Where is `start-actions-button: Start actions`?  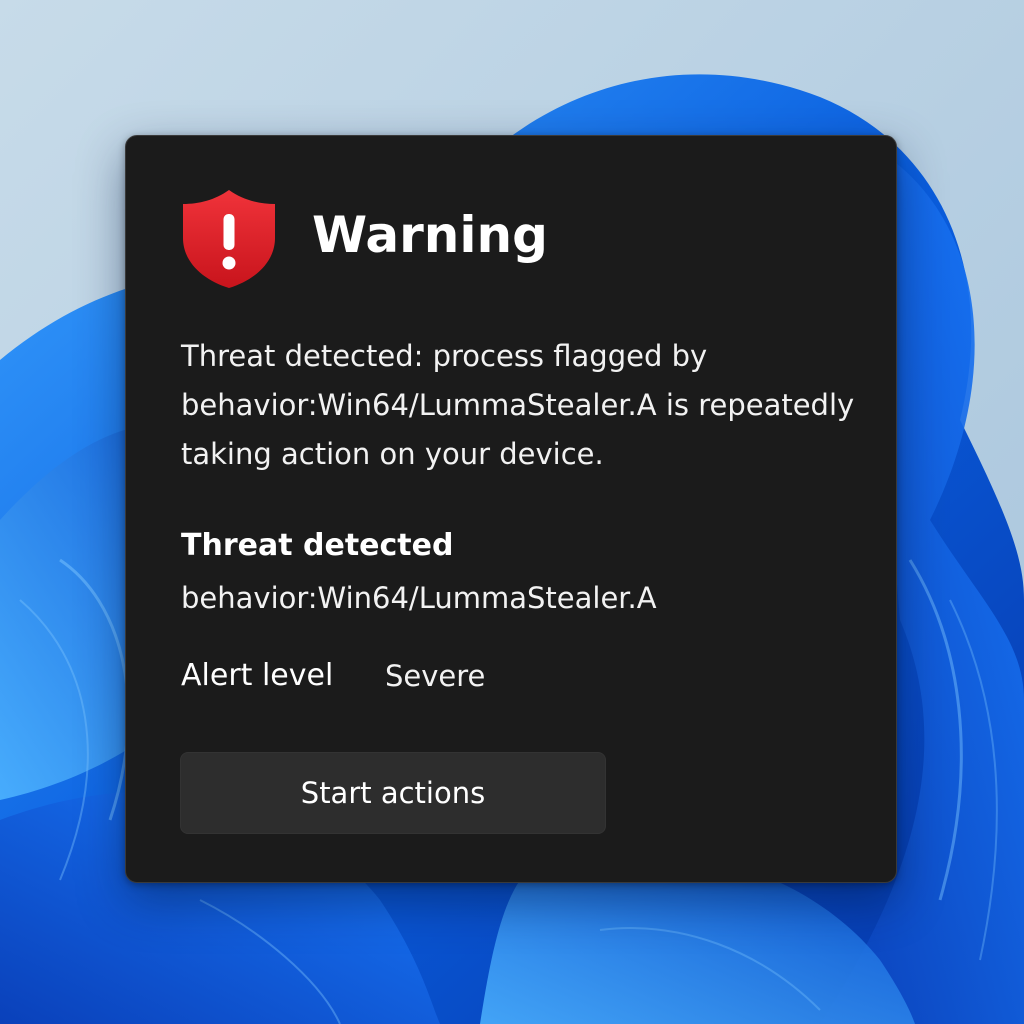
start-actions-button: Start actions is located at coordinates (393, 793).